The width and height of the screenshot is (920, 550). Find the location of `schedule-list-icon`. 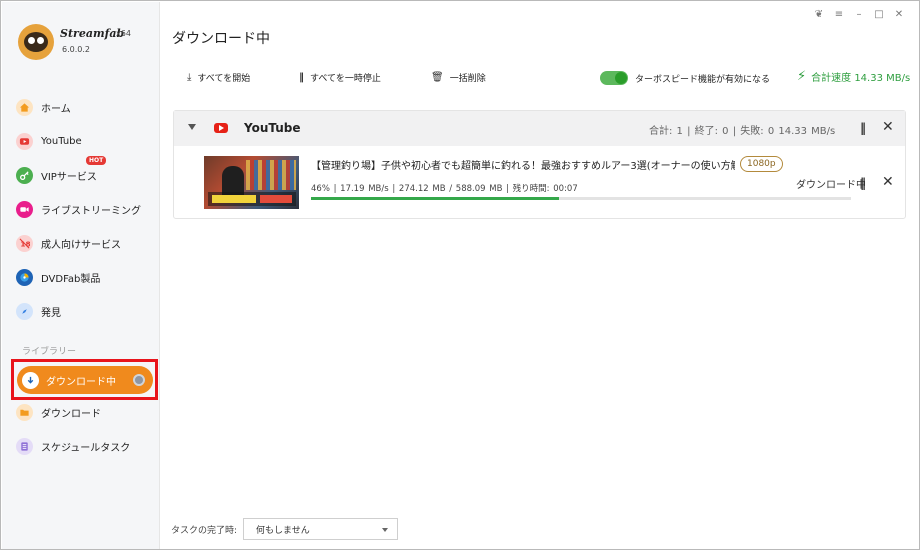

schedule-list-icon is located at coordinates (24, 446).